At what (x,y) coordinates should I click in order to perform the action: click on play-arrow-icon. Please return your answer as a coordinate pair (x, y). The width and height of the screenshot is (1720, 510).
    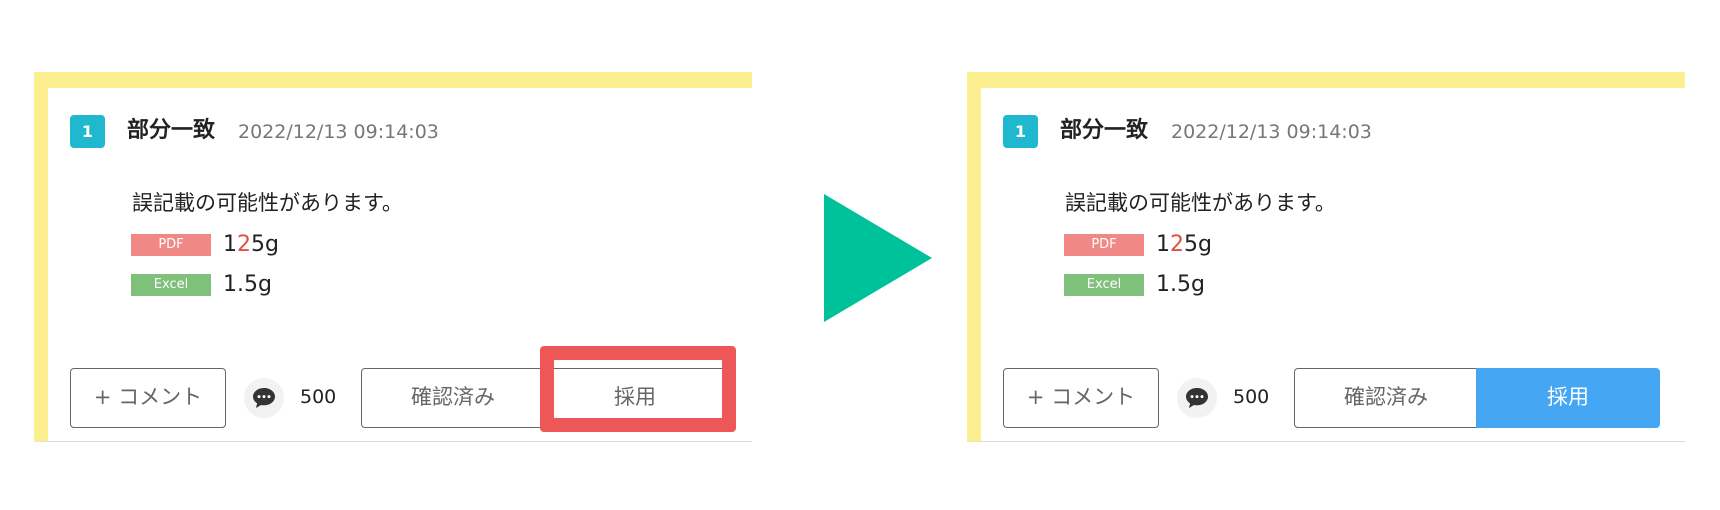
    Looking at the image, I should click on (878, 258).